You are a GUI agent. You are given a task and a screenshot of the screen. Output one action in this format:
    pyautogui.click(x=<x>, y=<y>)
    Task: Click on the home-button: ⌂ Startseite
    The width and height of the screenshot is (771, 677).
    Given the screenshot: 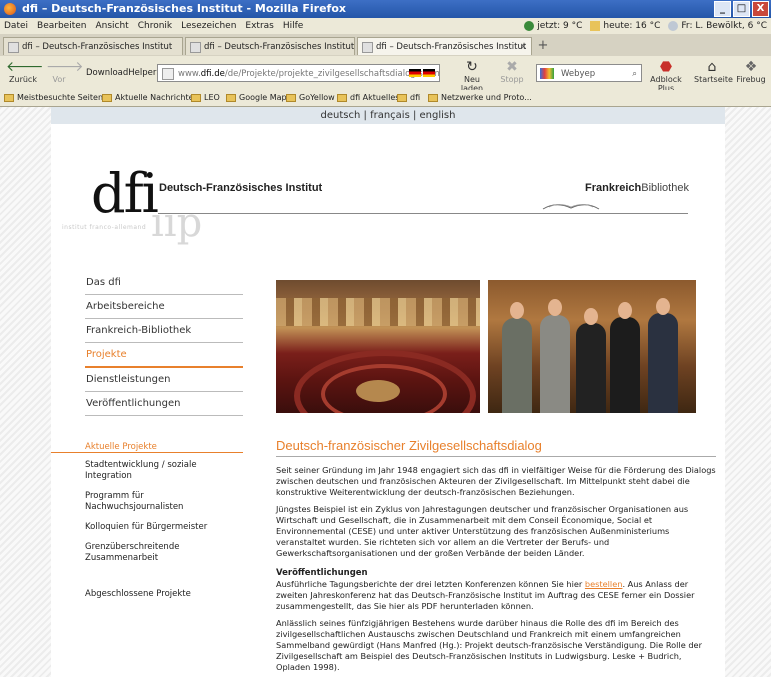 What is the action you would take?
    pyautogui.click(x=713, y=71)
    